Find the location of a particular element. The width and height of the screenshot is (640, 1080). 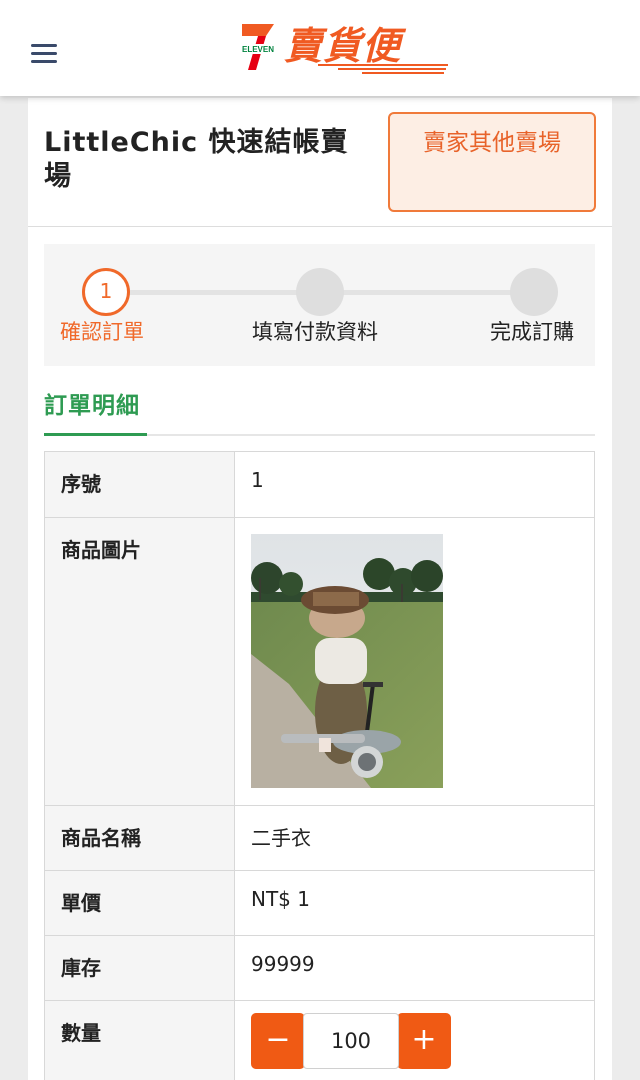

serial-value: 1 is located at coordinates (257, 480).